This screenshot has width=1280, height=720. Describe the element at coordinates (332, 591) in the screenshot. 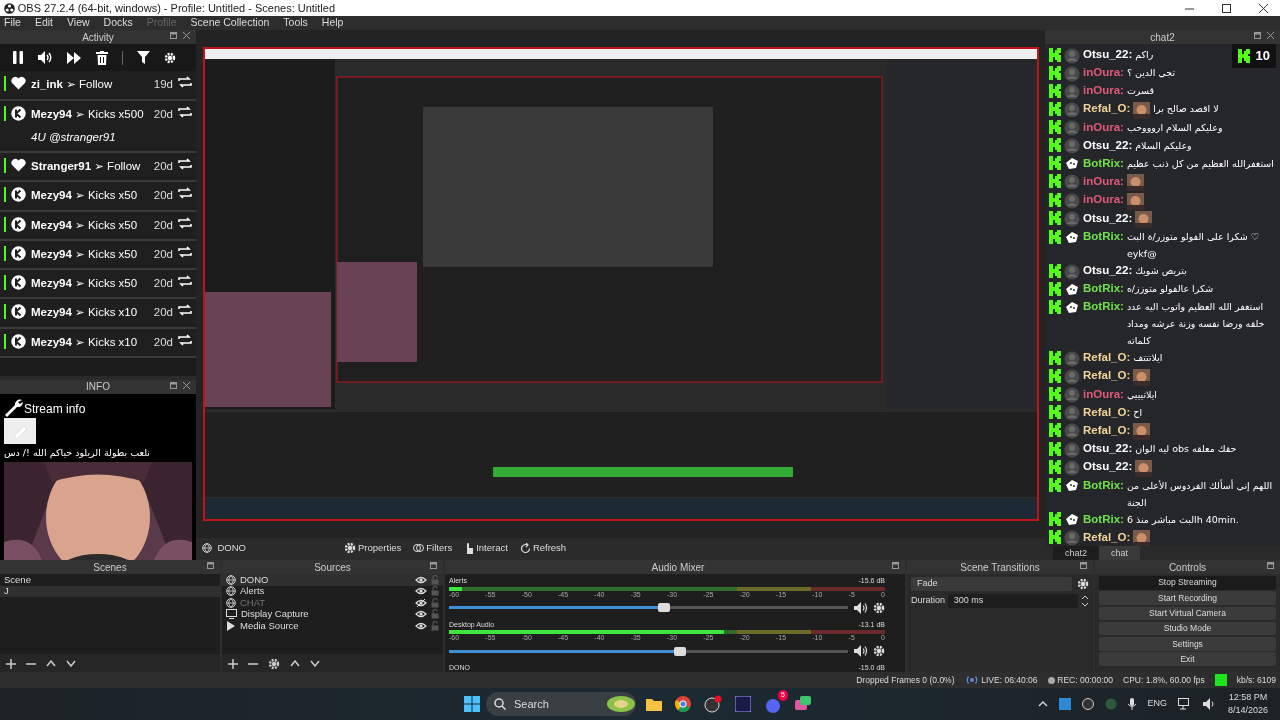

I see `source-item: Alerts` at that location.